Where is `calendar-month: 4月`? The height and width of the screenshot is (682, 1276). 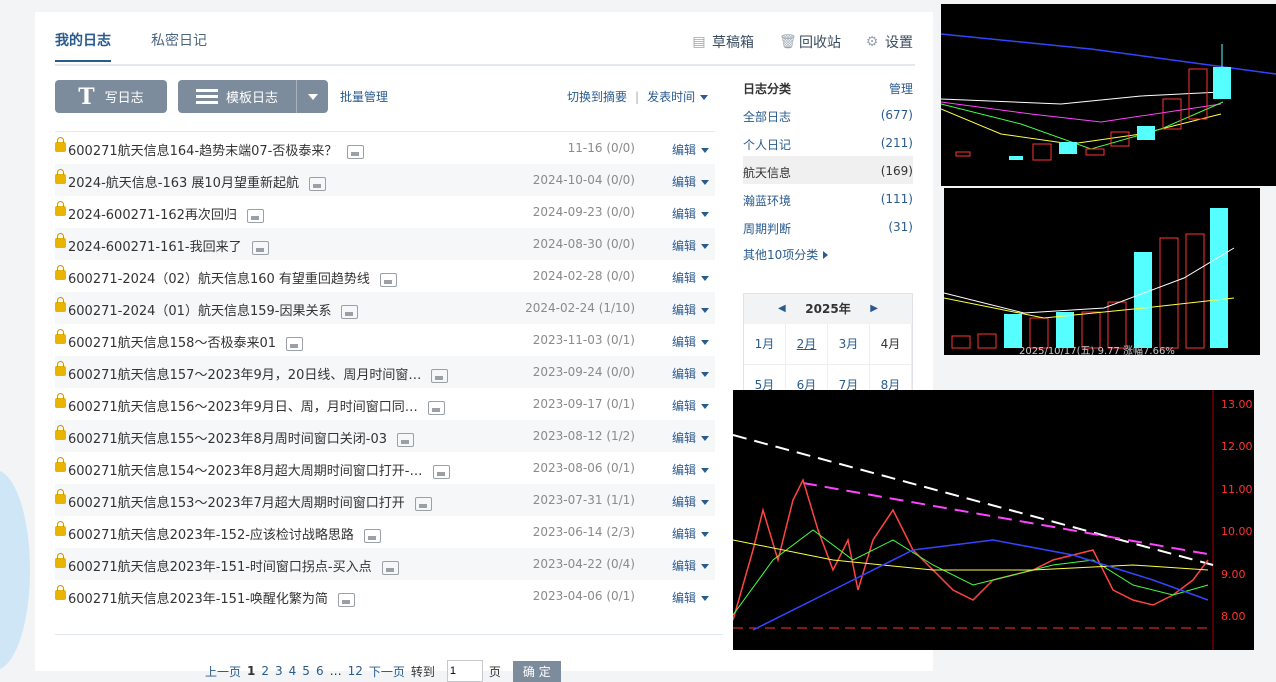 calendar-month: 4月 is located at coordinates (891, 344).